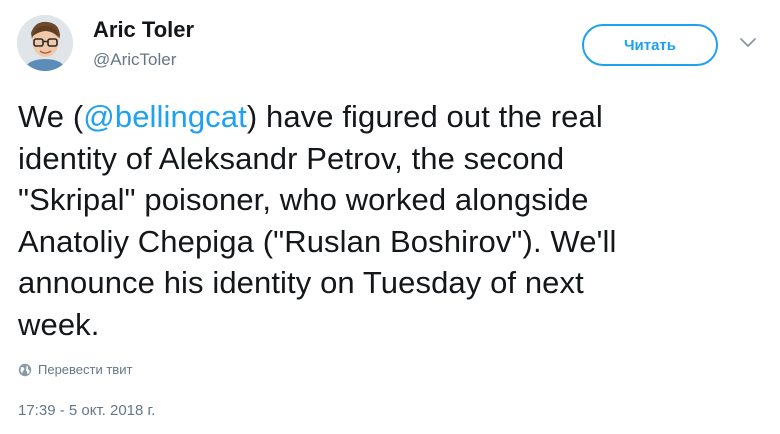 Image resolution: width=780 pixels, height=434 pixels. I want to click on chevron-down-icon, so click(748, 43).